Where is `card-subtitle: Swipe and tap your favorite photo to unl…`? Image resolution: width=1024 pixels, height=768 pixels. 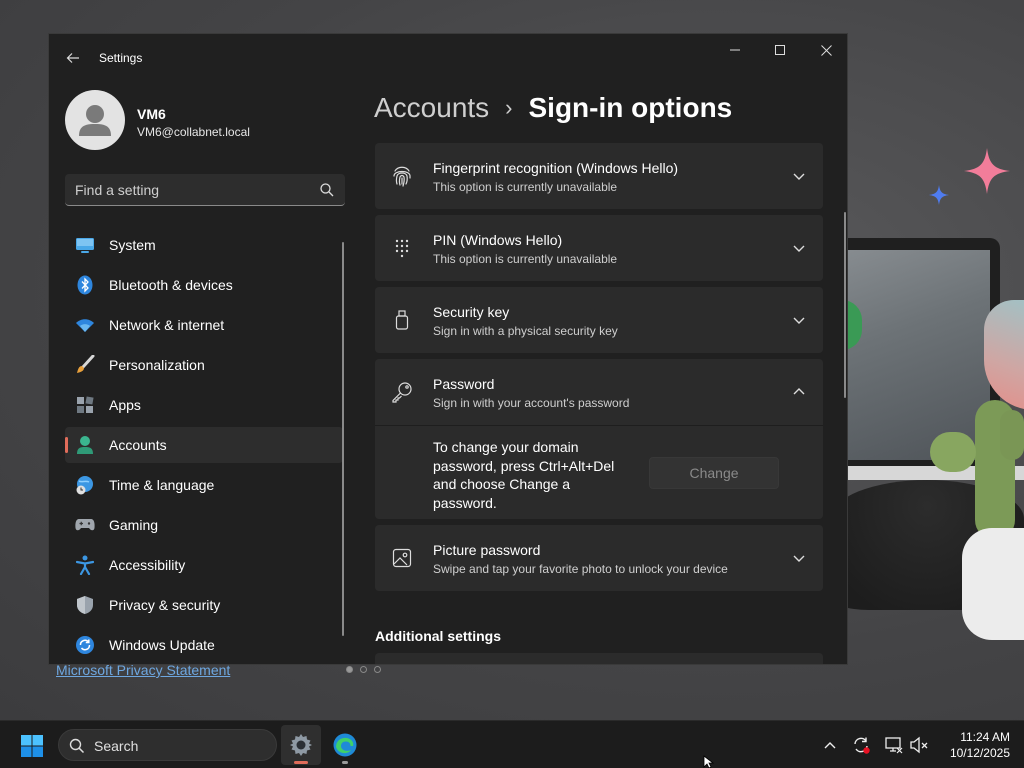
card-subtitle: Swipe and tap your favorite photo to unl… is located at coordinates (580, 569).